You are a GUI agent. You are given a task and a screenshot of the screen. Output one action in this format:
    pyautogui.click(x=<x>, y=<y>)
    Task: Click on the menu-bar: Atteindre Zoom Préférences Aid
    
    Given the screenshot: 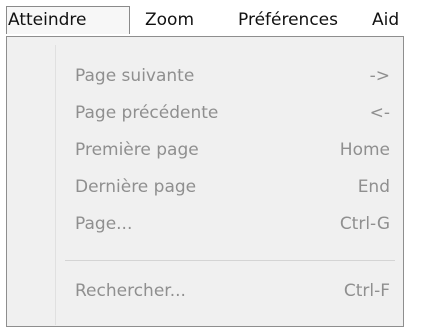 What is the action you would take?
    pyautogui.click(x=213, y=18)
    